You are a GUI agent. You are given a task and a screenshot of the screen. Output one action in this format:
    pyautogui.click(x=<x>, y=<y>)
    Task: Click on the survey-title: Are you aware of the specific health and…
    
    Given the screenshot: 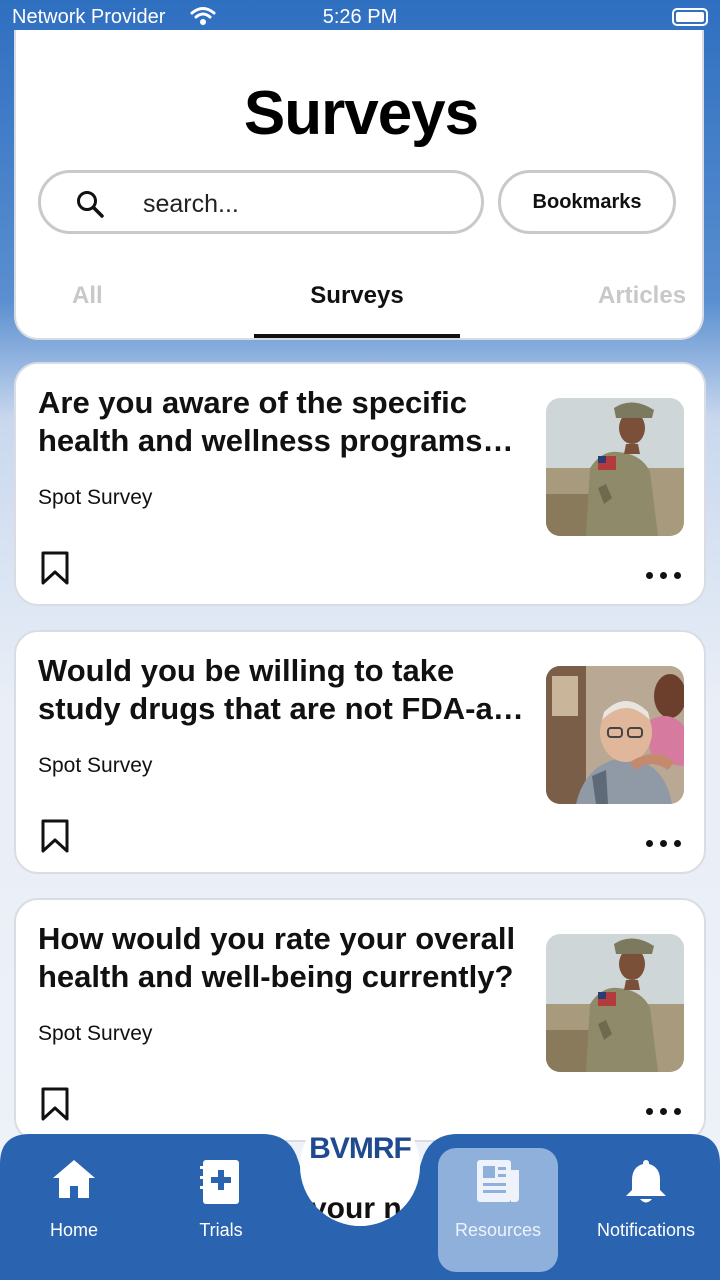 What is the action you would take?
    pyautogui.click(x=276, y=421)
    